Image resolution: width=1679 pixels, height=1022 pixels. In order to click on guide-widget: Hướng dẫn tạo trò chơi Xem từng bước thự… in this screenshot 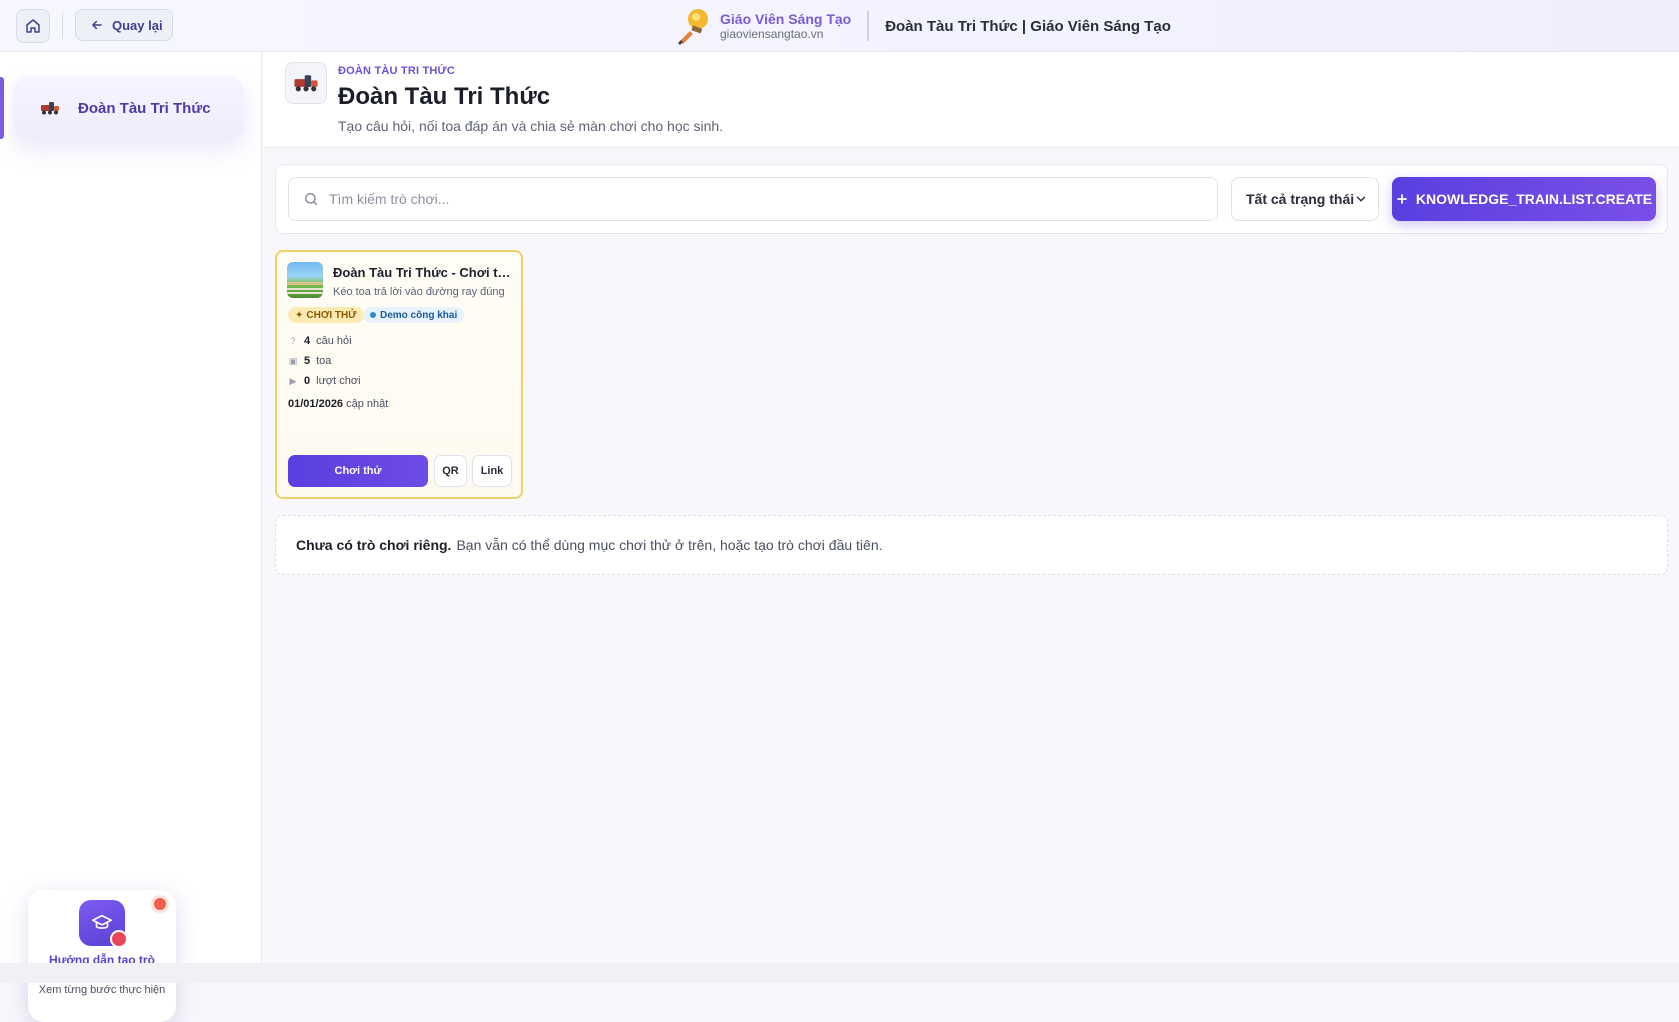, I will do `click(102, 956)`.